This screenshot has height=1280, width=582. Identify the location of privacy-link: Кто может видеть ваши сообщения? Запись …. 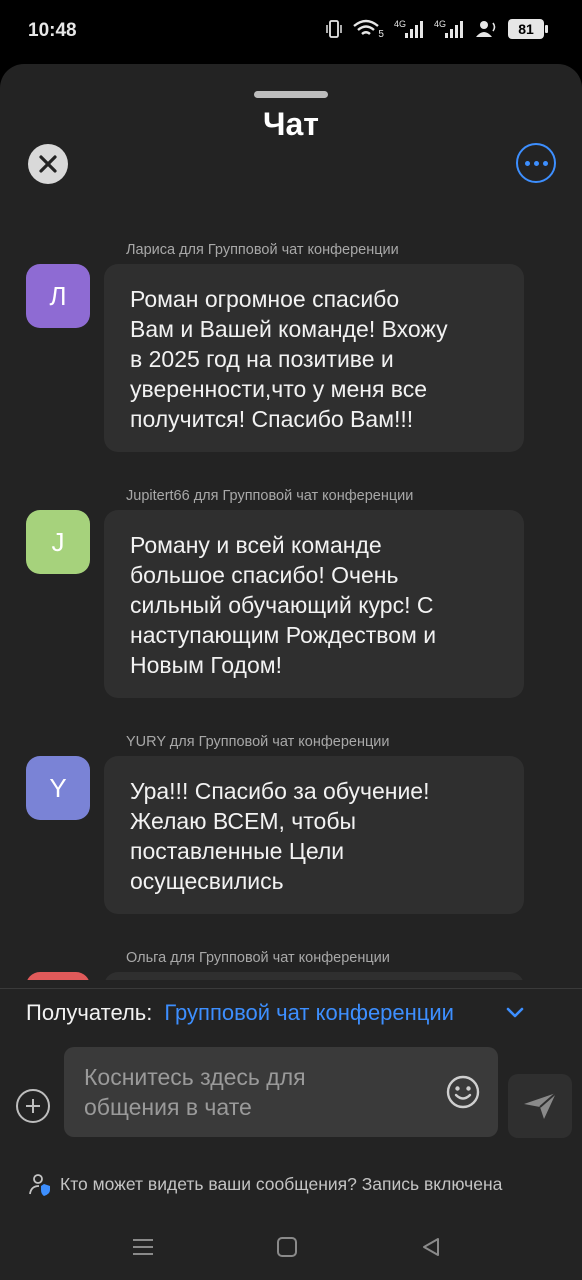
(265, 1184).